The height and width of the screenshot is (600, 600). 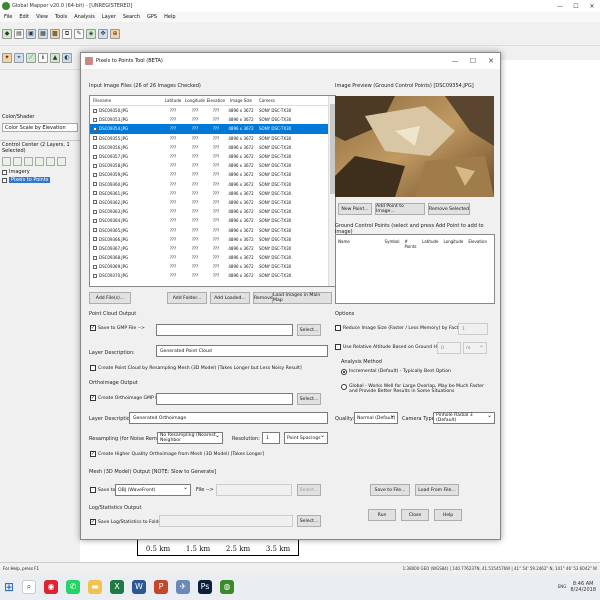 What do you see at coordinates (228, 418) in the screenshot?
I see `ortho-layer-desc-input: Generated Orthoimage` at bounding box center [228, 418].